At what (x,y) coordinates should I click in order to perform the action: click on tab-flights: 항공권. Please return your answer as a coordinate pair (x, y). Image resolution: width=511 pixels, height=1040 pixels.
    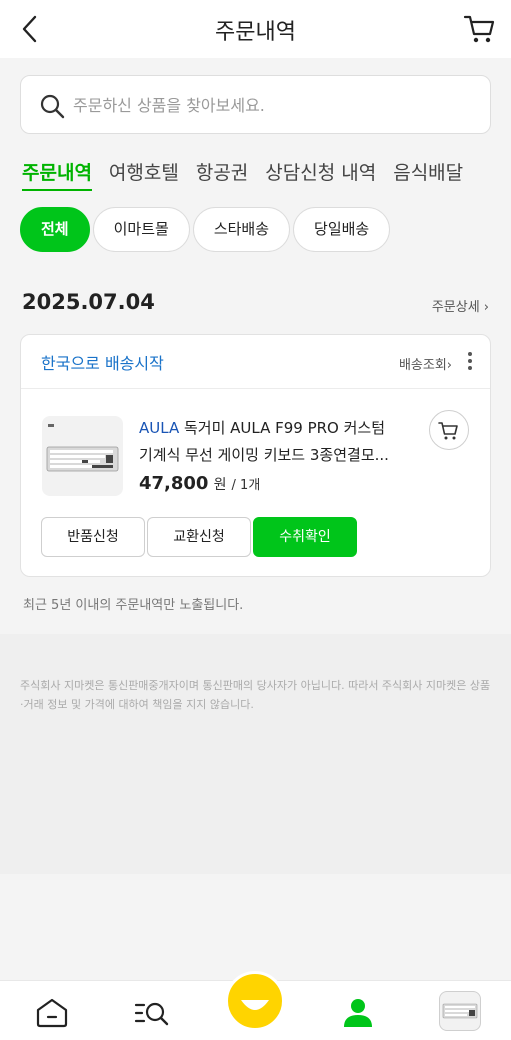
    Looking at the image, I should click on (222, 174).